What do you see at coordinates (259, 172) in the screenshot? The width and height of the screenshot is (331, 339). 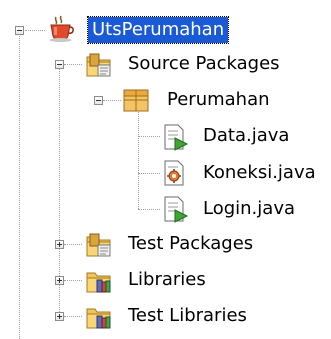 I see `tree-node-label: Koneksi.java` at bounding box center [259, 172].